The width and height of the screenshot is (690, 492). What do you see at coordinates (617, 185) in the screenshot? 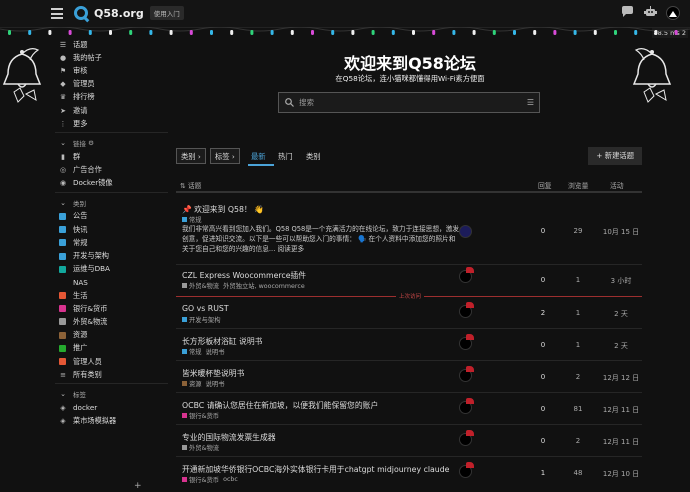
I see `activity-column-header: 活动` at bounding box center [617, 185].